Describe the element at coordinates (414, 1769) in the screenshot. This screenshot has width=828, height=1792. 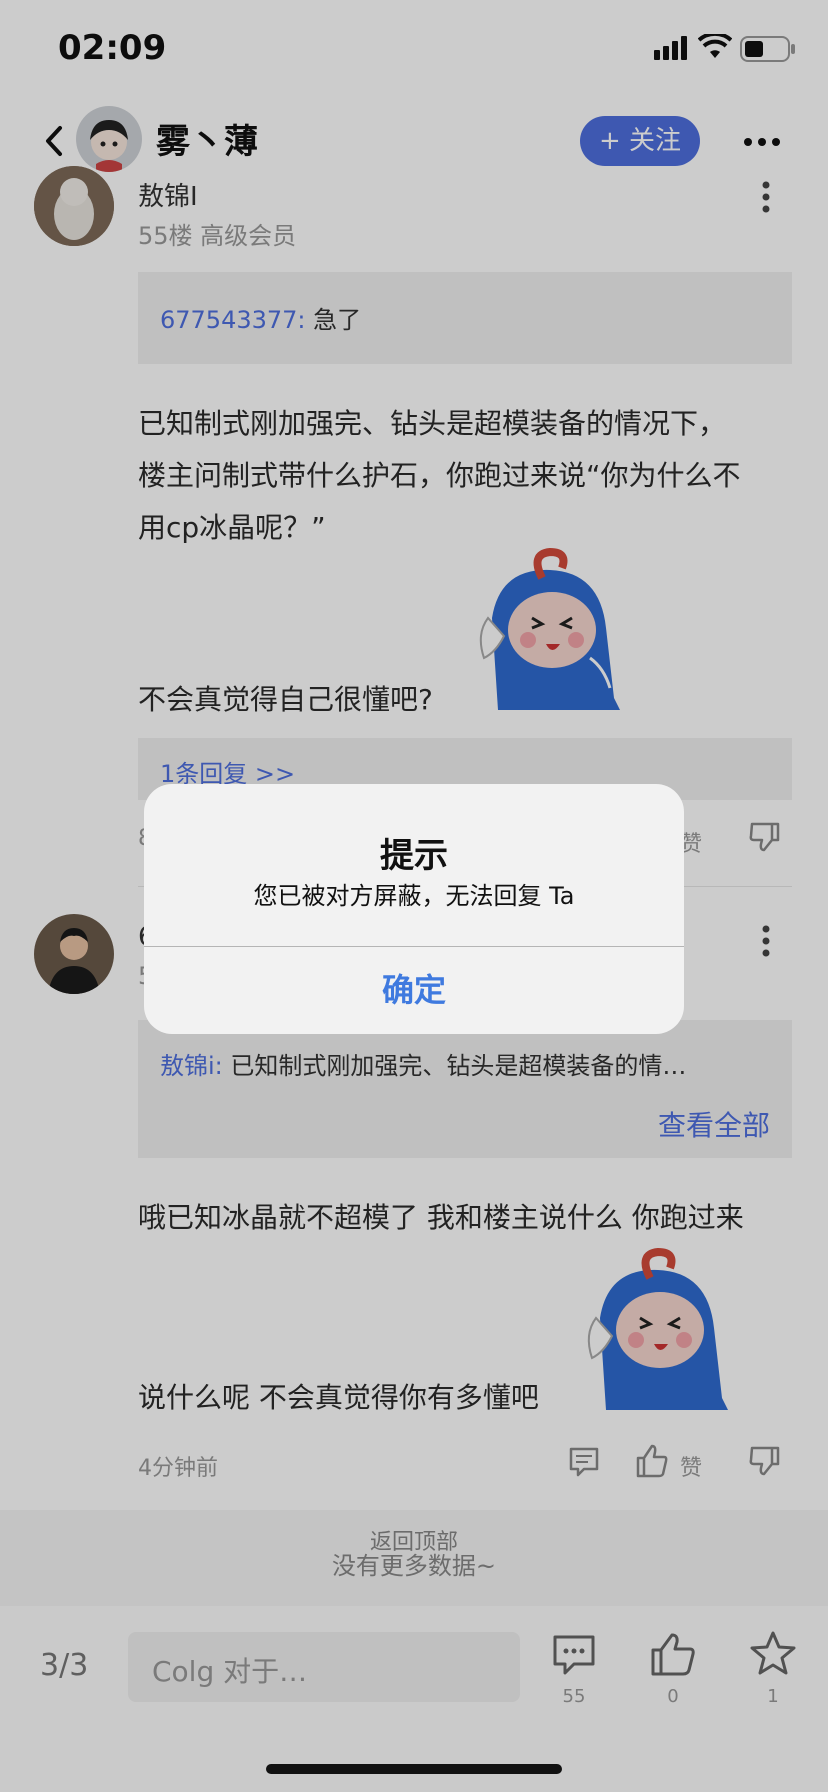
I see `home-indicator` at that location.